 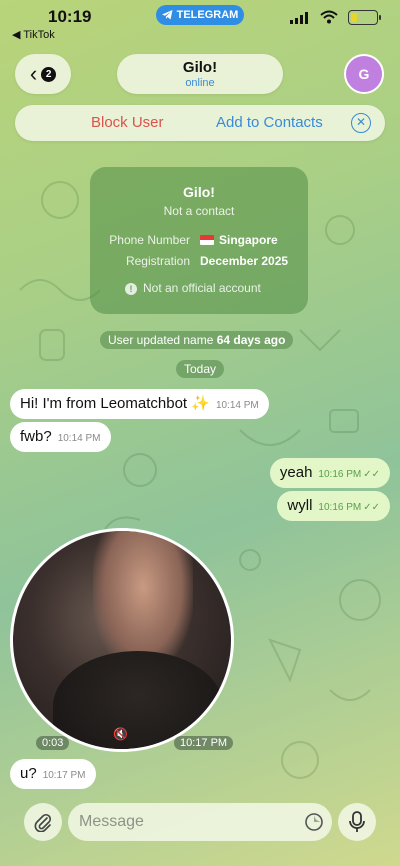 I want to click on contact-status: online, so click(x=200, y=83).